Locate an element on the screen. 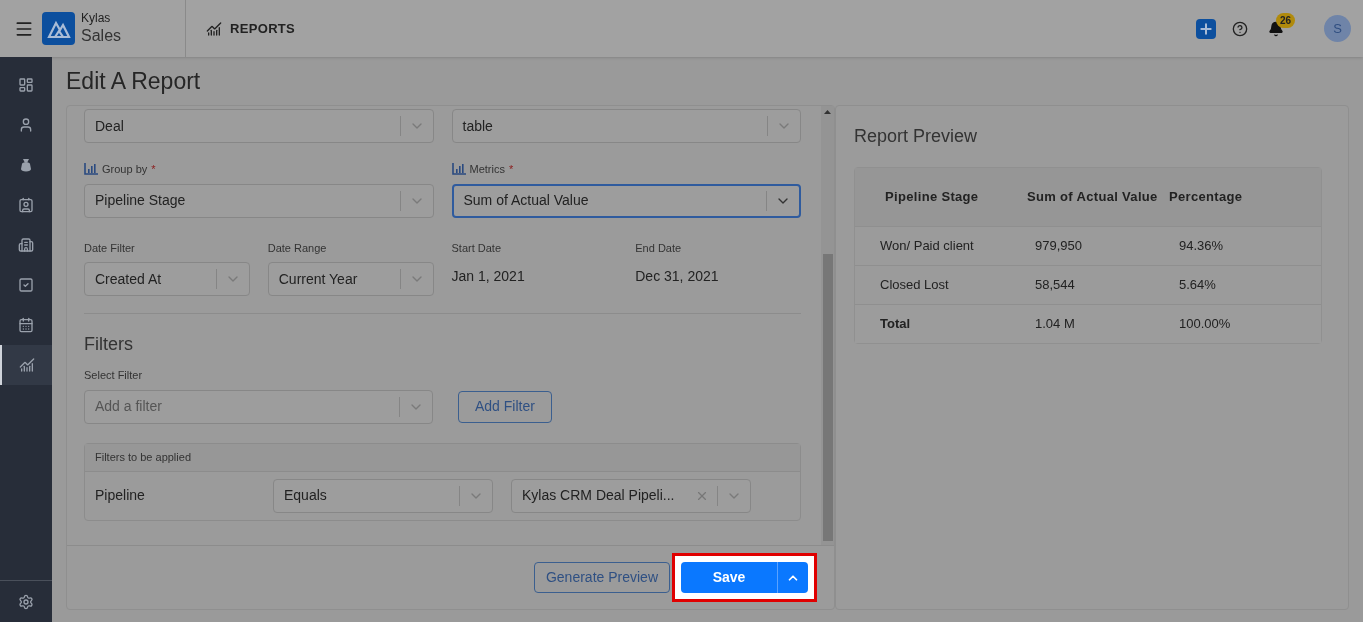 Image resolution: width=1363 pixels, height=622 pixels. dashboard-icon is located at coordinates (26, 85).